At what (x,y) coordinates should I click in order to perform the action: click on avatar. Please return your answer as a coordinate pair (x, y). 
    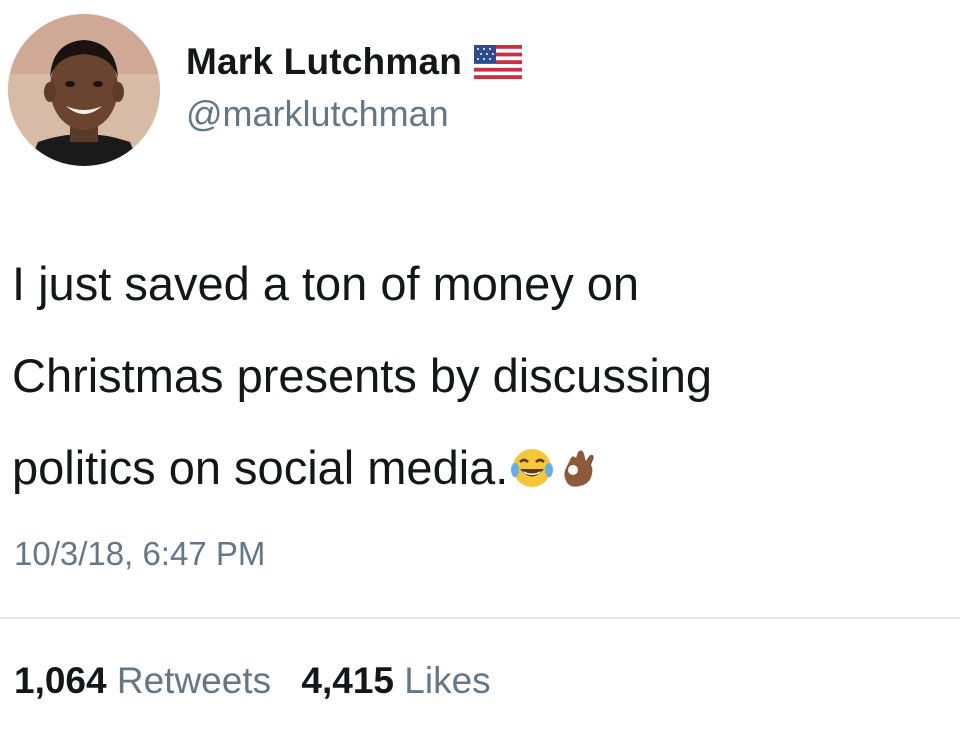
    Looking at the image, I should click on (84, 90).